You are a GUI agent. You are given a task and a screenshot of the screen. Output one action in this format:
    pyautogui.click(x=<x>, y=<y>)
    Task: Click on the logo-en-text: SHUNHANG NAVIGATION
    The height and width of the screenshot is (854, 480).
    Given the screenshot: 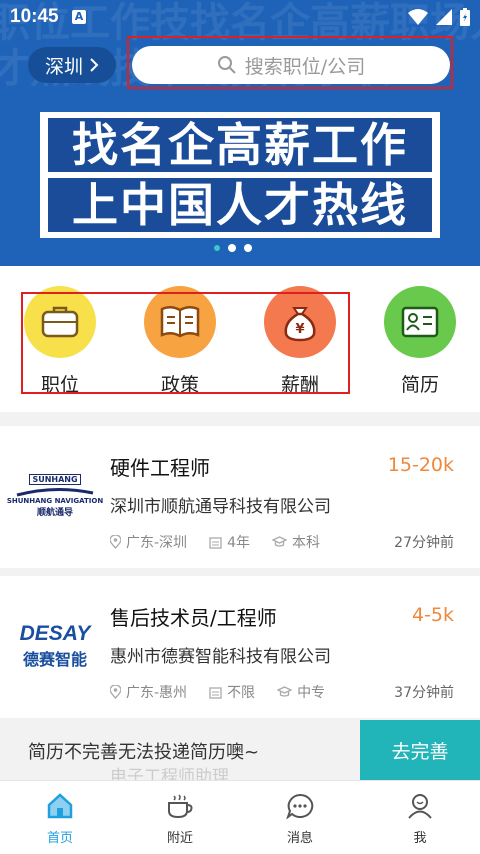 What is the action you would take?
    pyautogui.click(x=55, y=501)
    